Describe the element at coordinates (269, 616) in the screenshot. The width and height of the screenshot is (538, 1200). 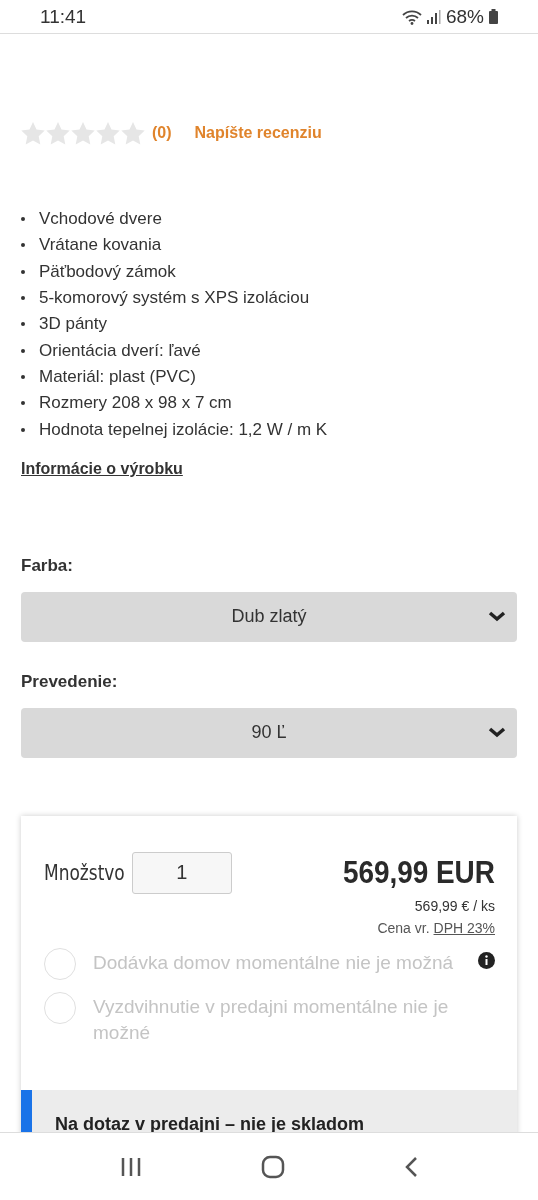
I see `option-select: Dub zlatý` at that location.